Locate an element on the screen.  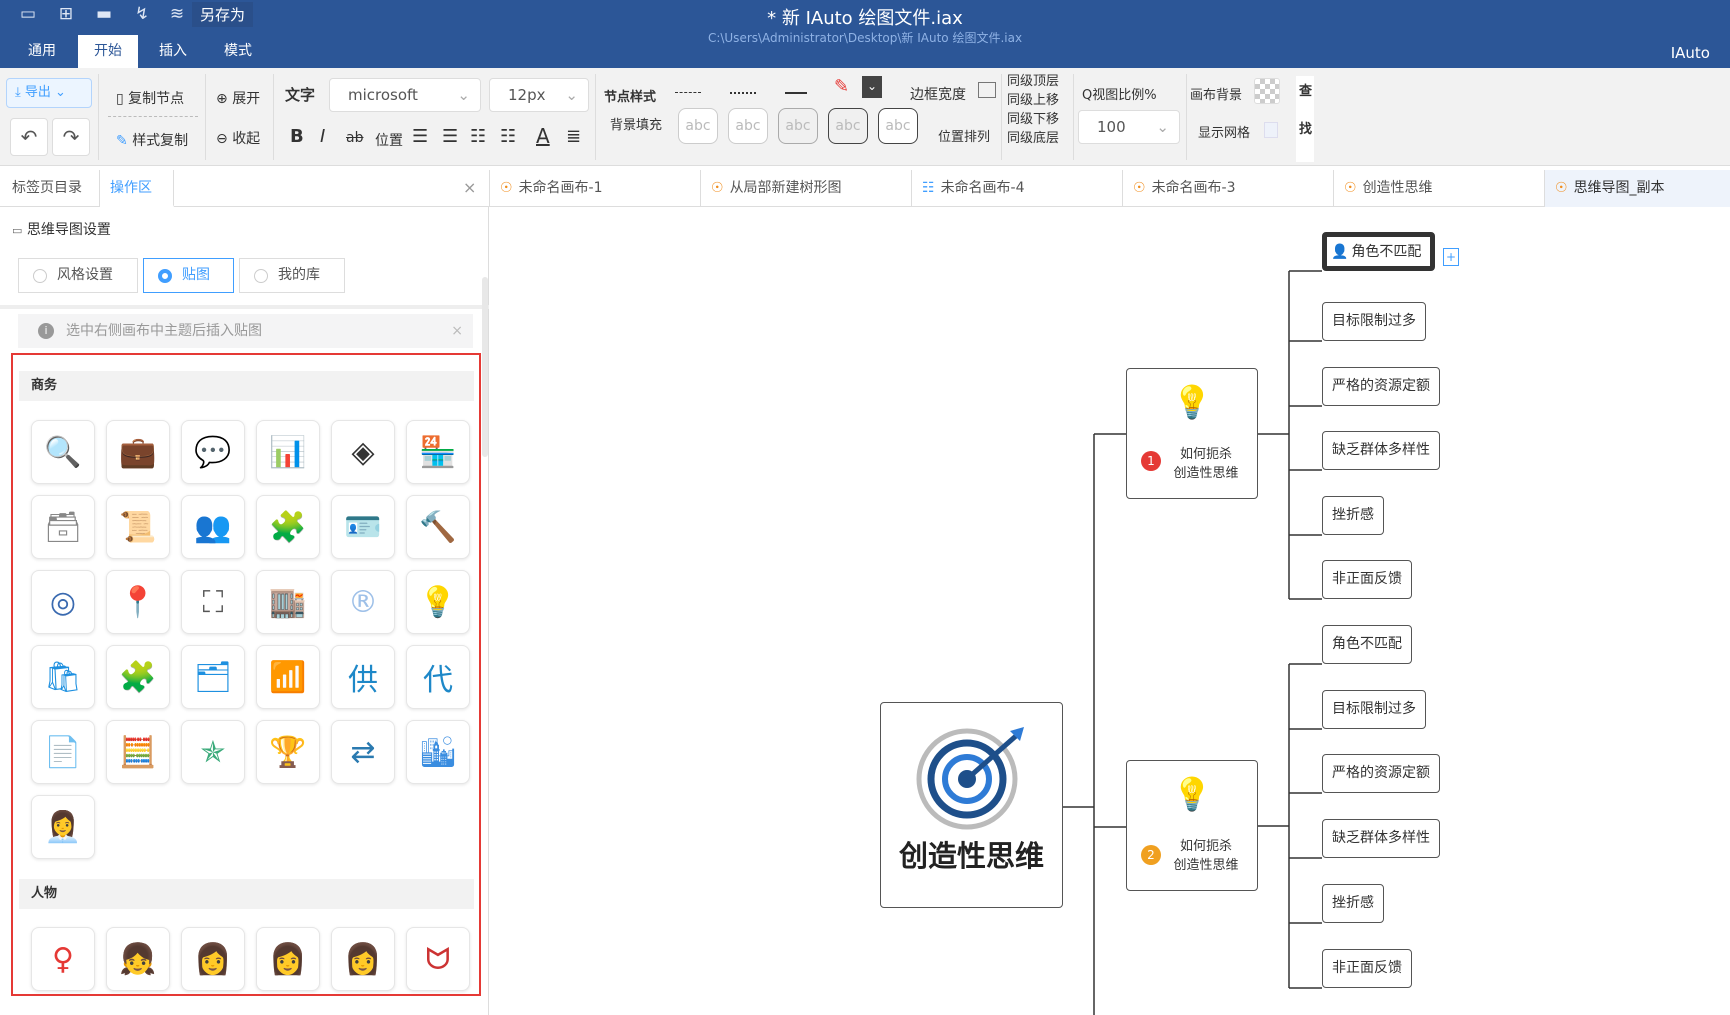
fill-style-3: abc is located at coordinates (798, 126).